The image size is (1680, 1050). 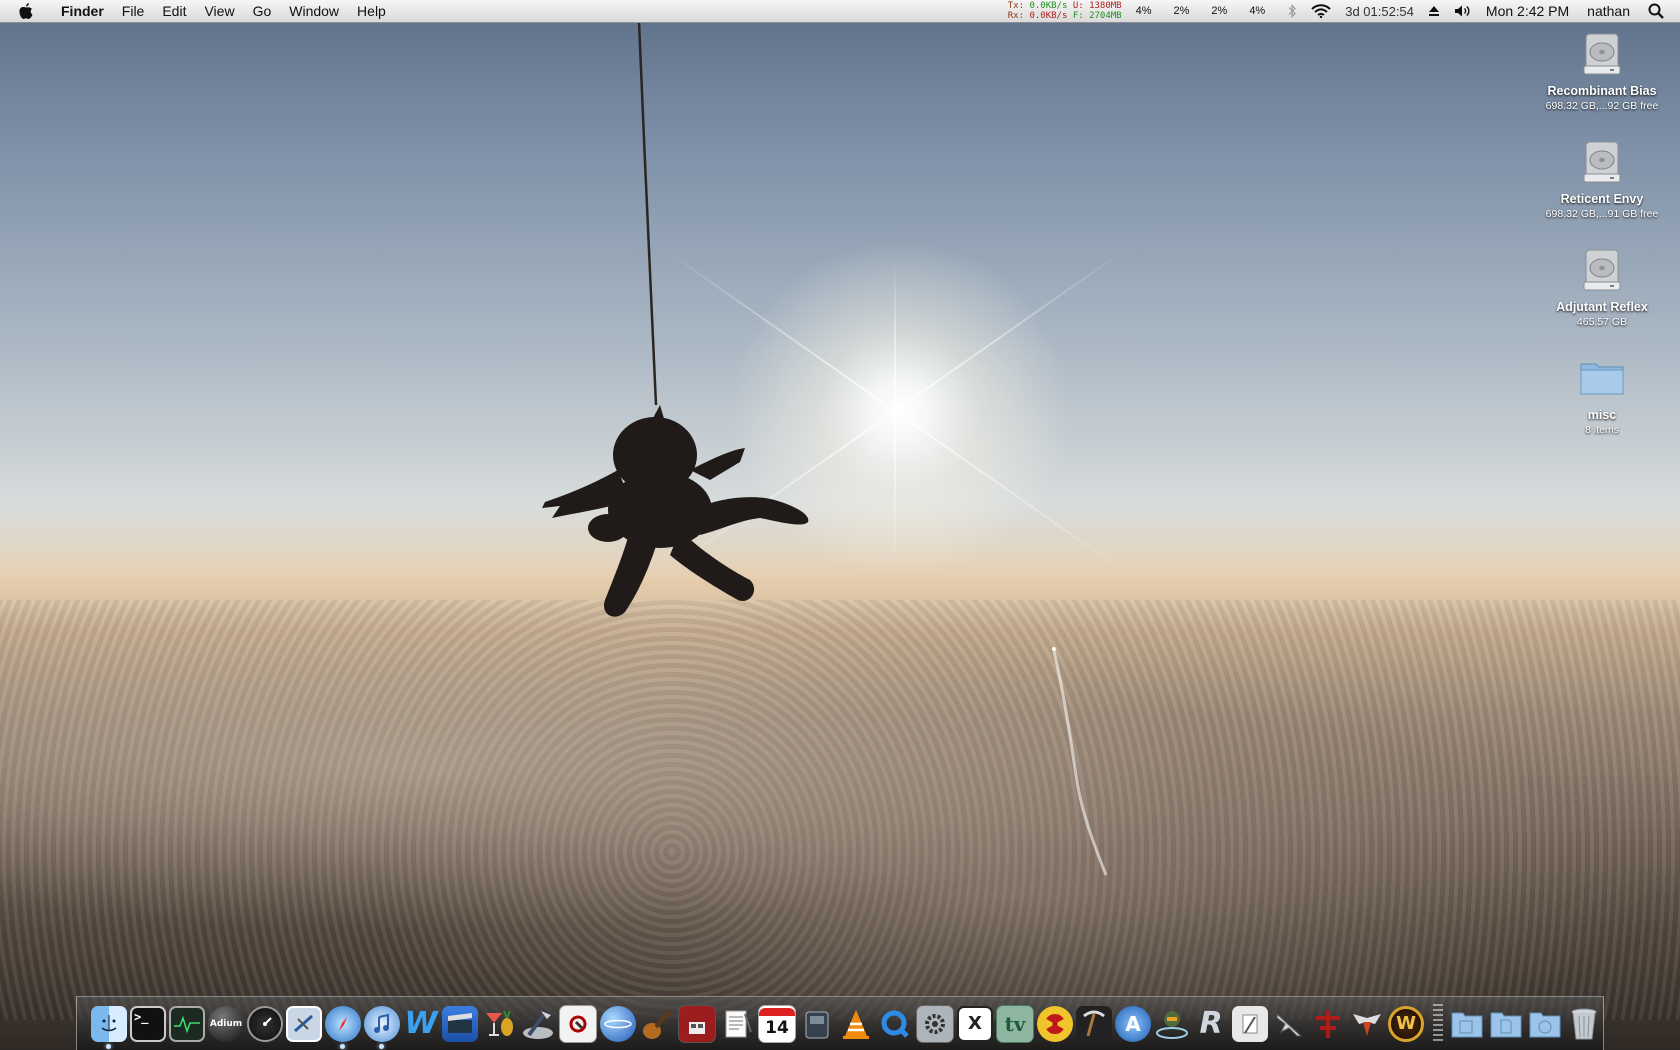 I want to click on quicktime-icon, so click(x=895, y=1024).